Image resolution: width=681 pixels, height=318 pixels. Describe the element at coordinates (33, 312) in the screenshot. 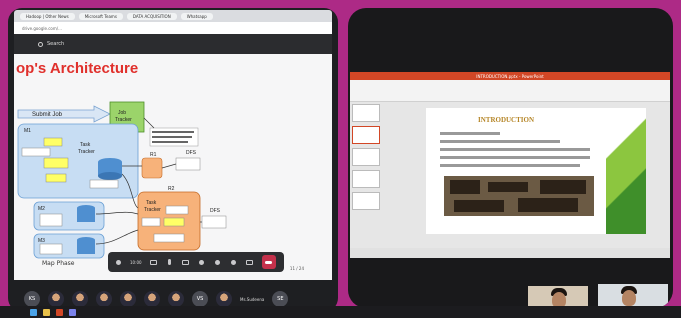

I see `start-icon` at that location.